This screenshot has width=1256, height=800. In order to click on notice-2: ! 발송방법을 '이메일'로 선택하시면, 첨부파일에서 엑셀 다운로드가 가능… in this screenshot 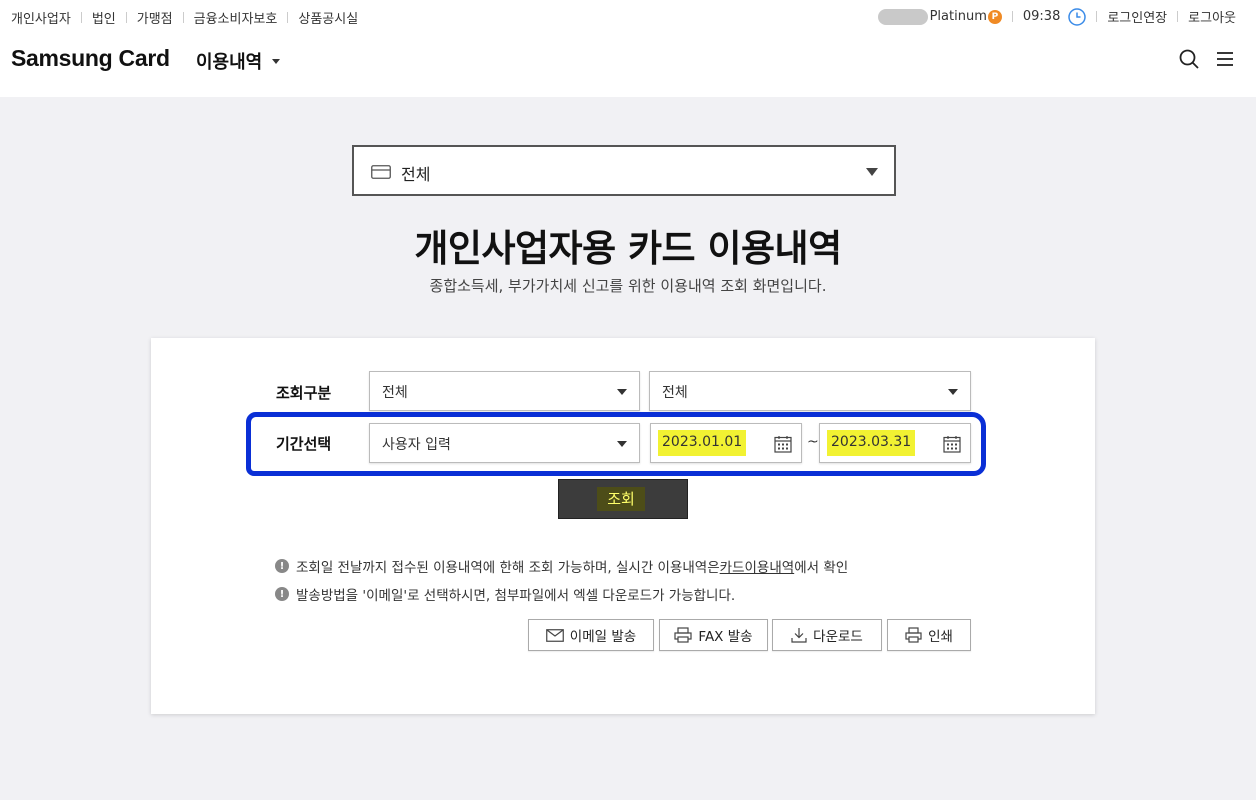, I will do `click(505, 594)`.